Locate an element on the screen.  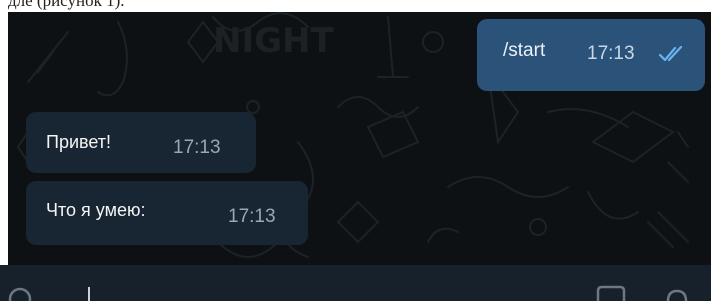
page-caption-fragment: дле (рисунок 1). is located at coordinates (355, 6).